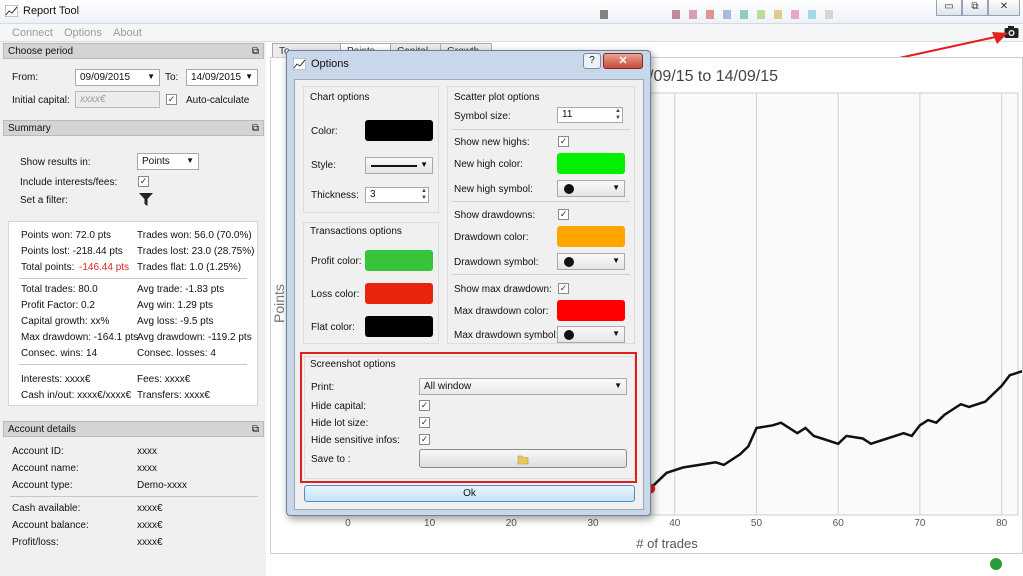  What do you see at coordinates (591, 236) in the screenshot?
I see `drawdown-color-swatch` at bounding box center [591, 236].